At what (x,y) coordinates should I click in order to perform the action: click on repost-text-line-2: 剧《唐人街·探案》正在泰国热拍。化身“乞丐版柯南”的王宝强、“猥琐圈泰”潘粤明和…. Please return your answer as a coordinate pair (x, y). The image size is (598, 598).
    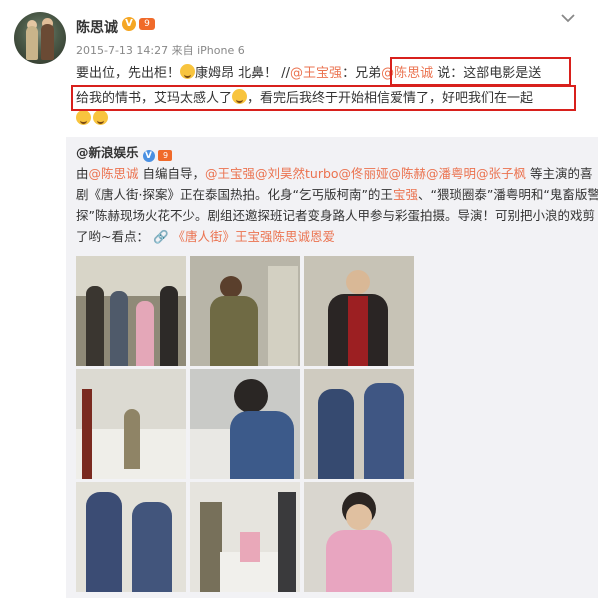
    Looking at the image, I should click on (337, 194).